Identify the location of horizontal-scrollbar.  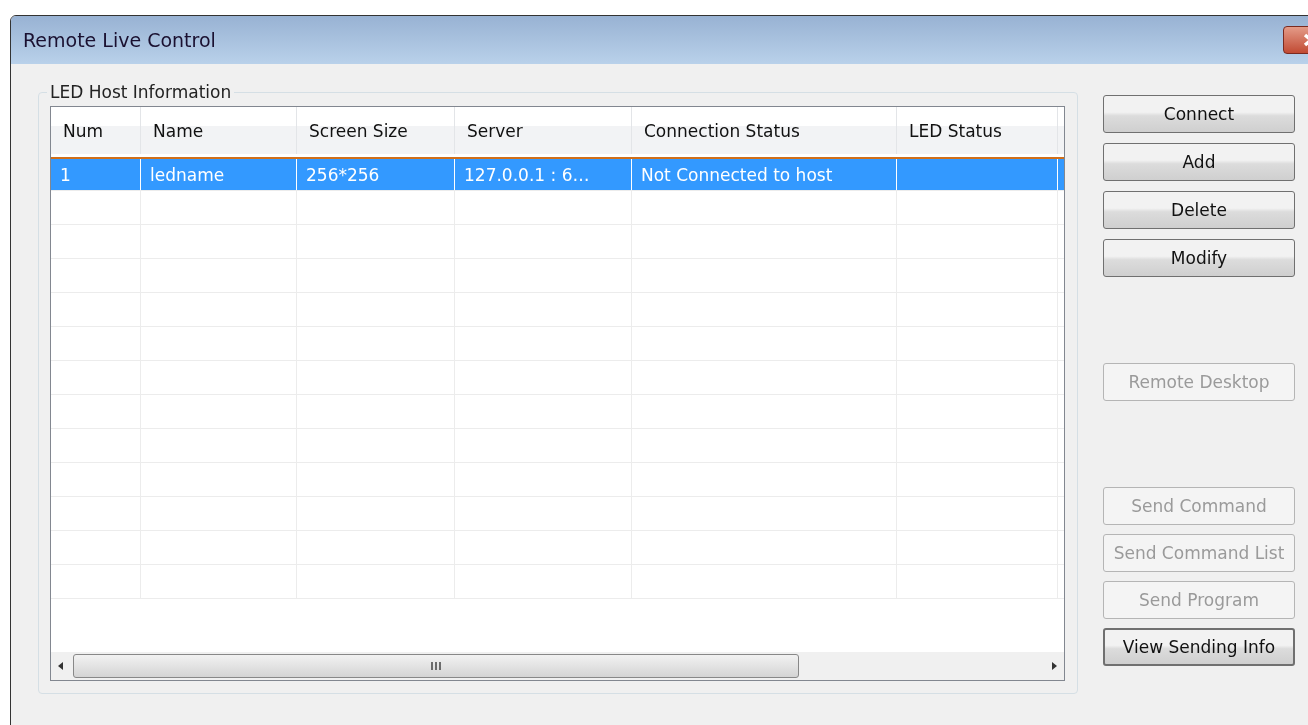
(557, 666).